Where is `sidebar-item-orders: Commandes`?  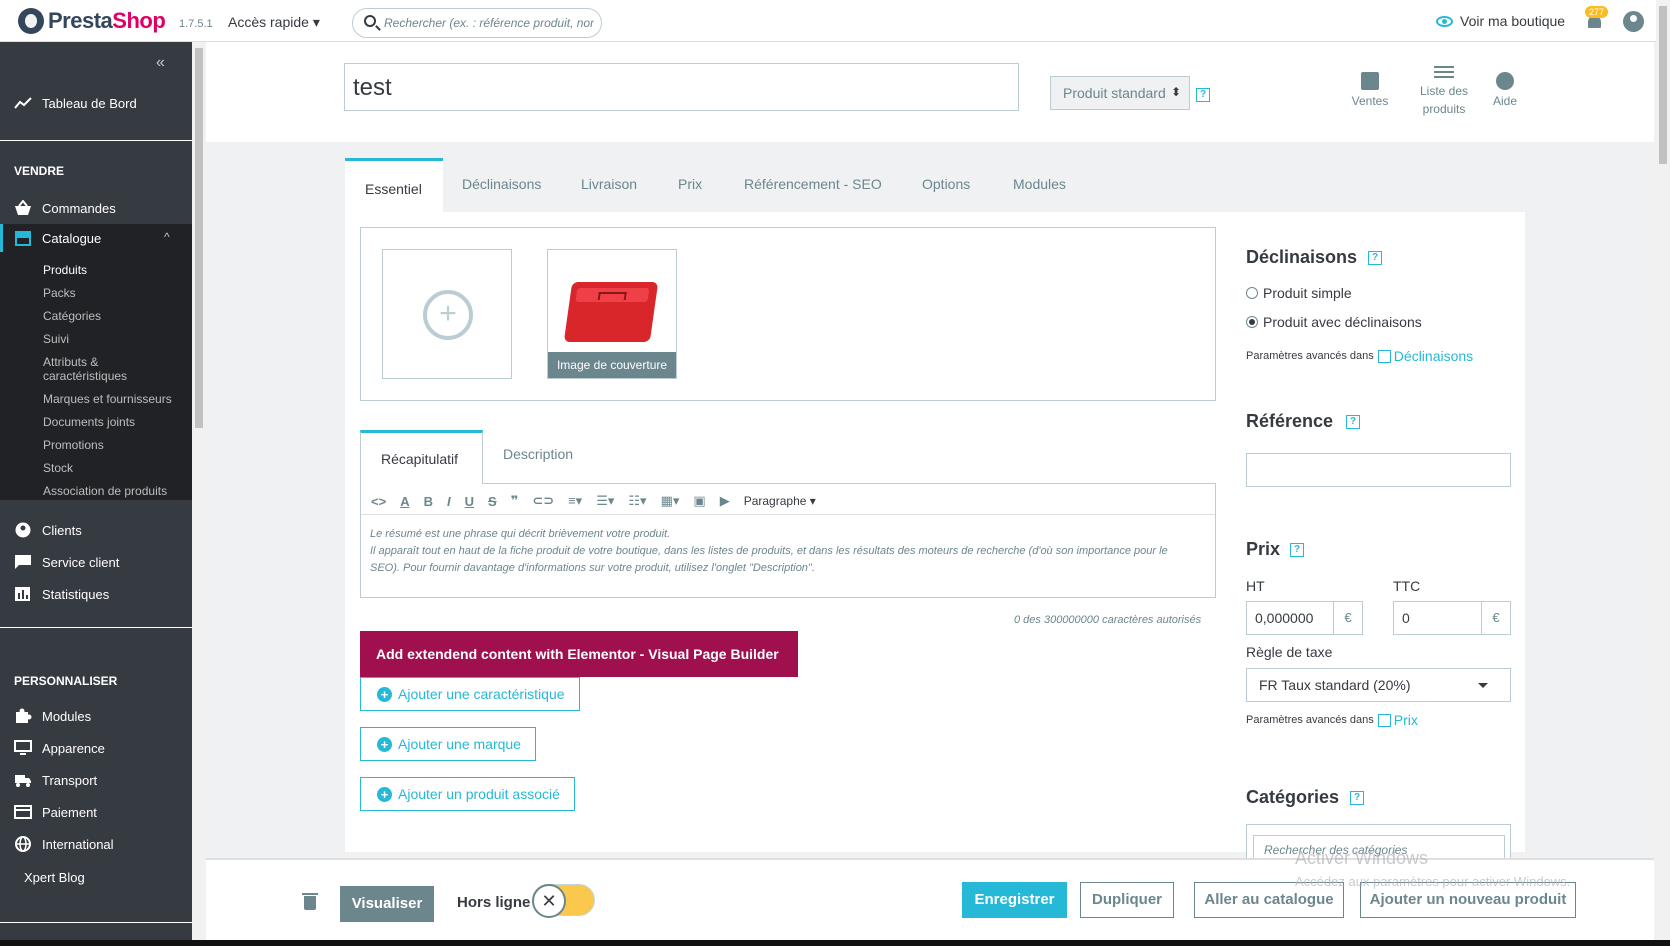
sidebar-item-orders: Commandes is located at coordinates (96, 208).